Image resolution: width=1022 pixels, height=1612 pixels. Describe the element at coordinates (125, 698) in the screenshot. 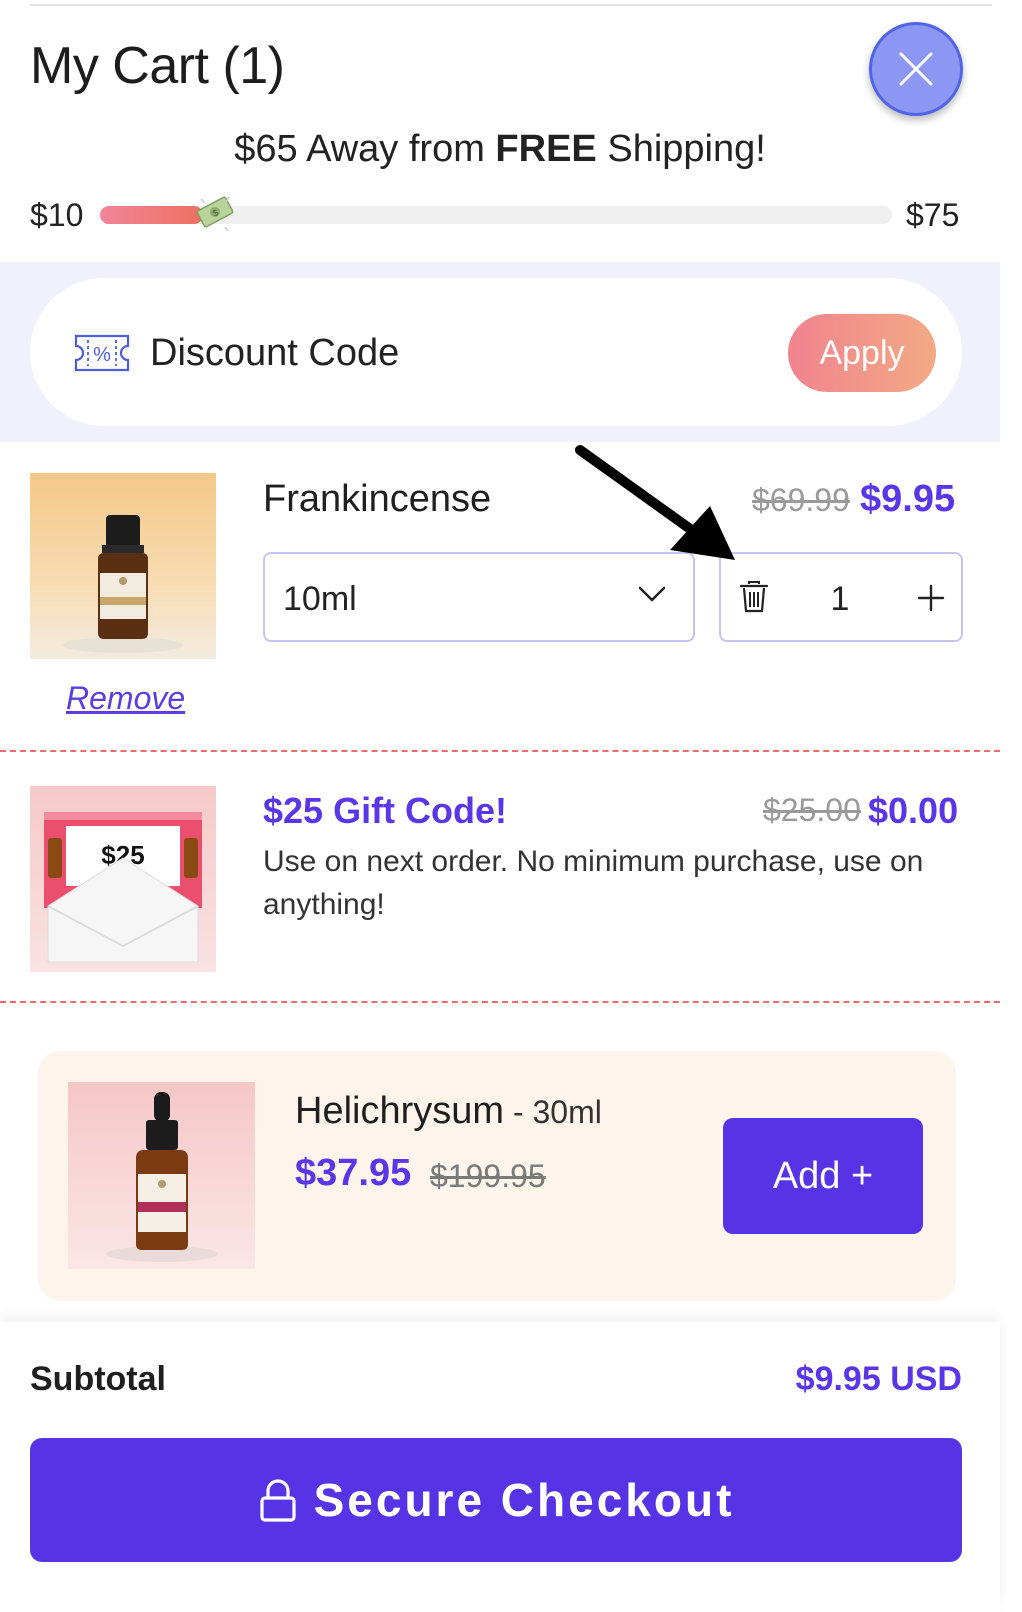

I see `remove-item-link: Remove` at that location.